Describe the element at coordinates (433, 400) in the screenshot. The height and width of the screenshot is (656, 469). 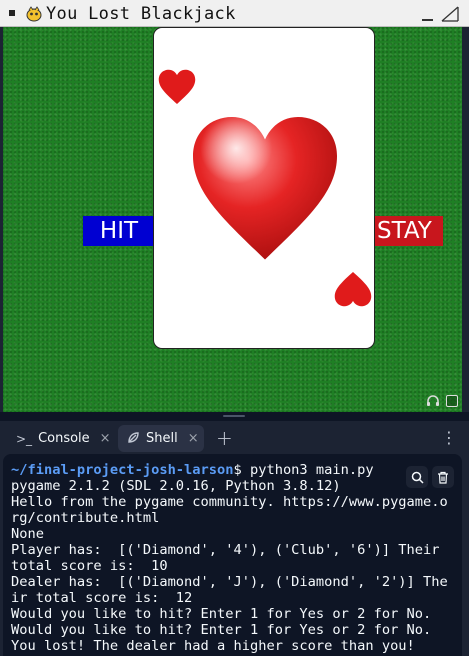
I see `headphones-icon` at that location.